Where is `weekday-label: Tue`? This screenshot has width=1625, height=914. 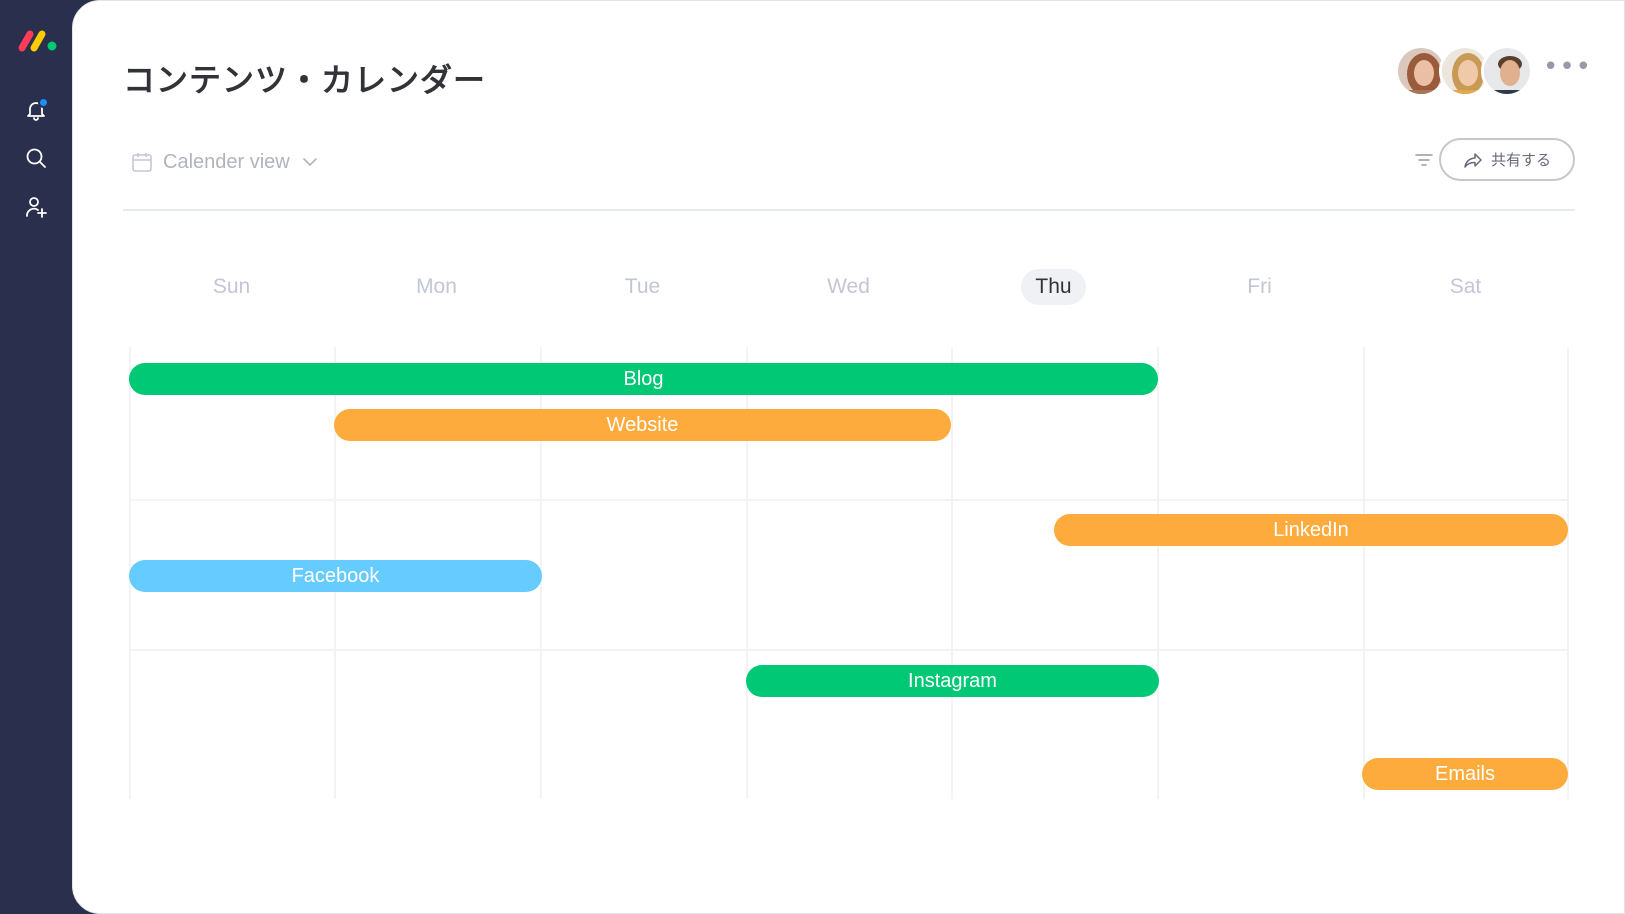
weekday-label: Tue is located at coordinates (642, 286).